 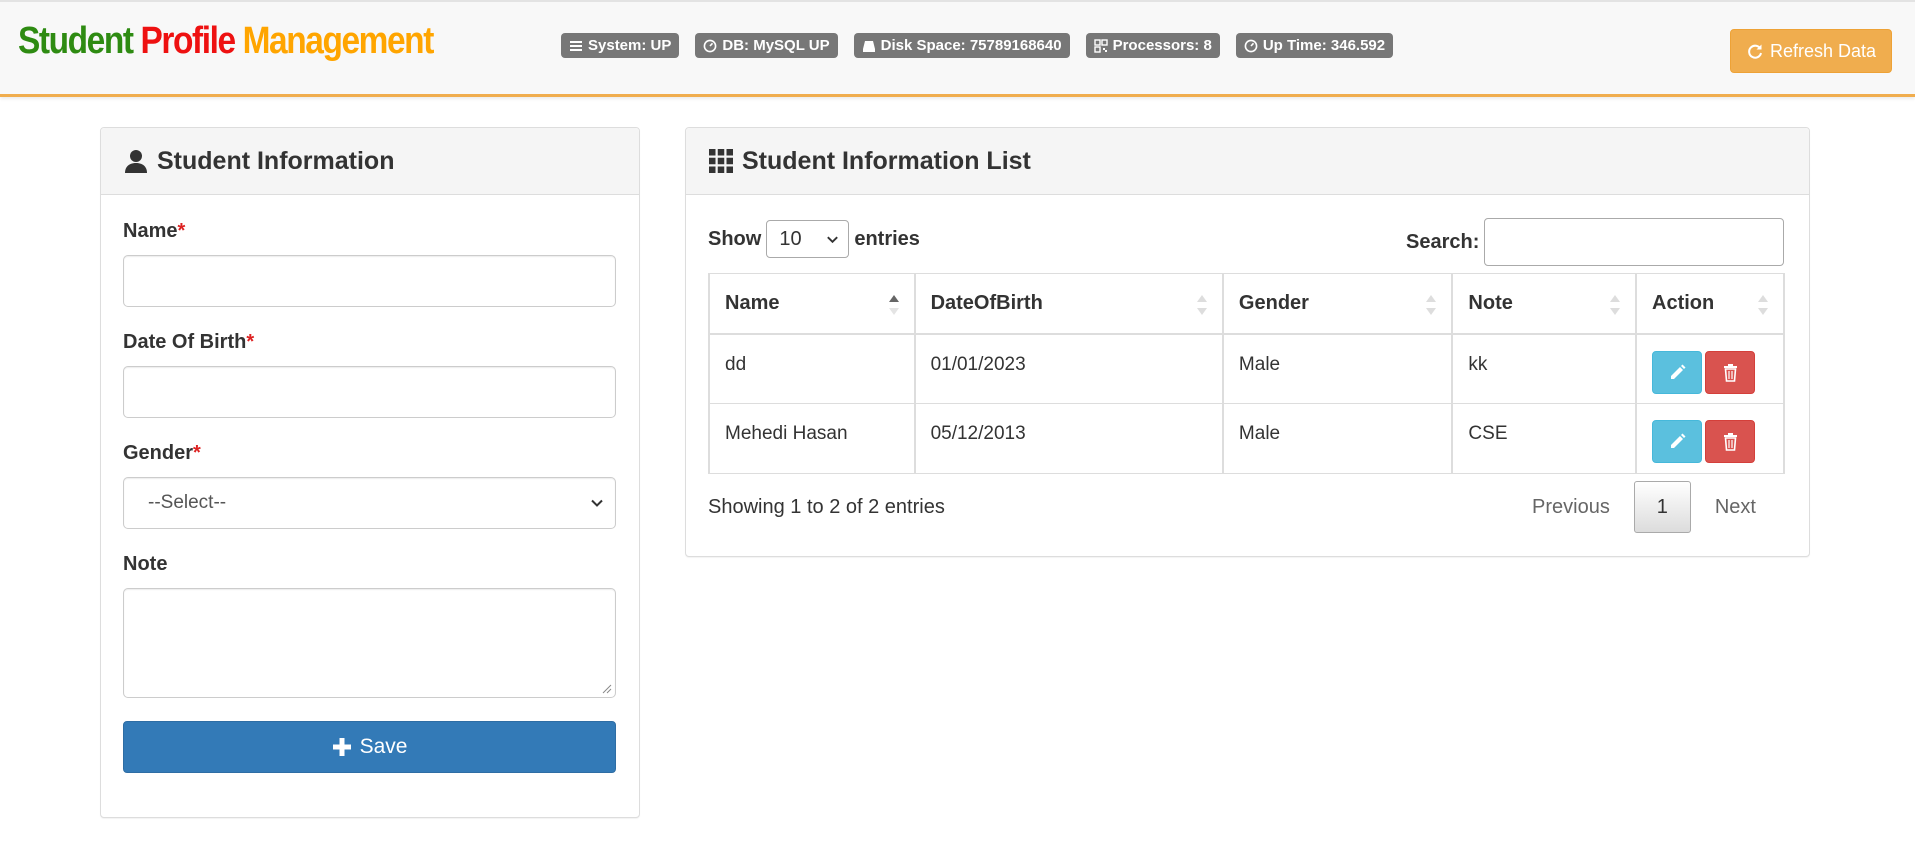 What do you see at coordinates (158, 453) in the screenshot?
I see `gender-label-text: Gender` at bounding box center [158, 453].